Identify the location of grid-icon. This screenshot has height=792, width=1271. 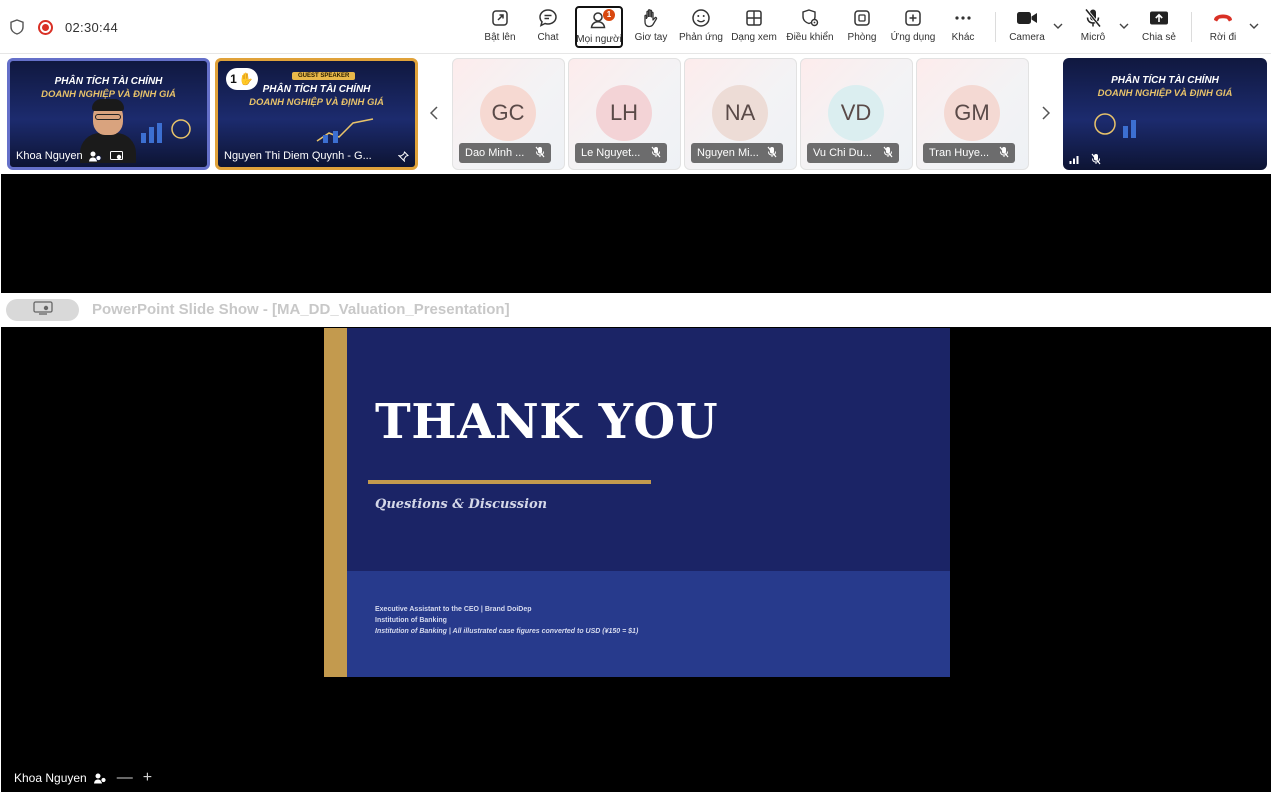
(754, 18).